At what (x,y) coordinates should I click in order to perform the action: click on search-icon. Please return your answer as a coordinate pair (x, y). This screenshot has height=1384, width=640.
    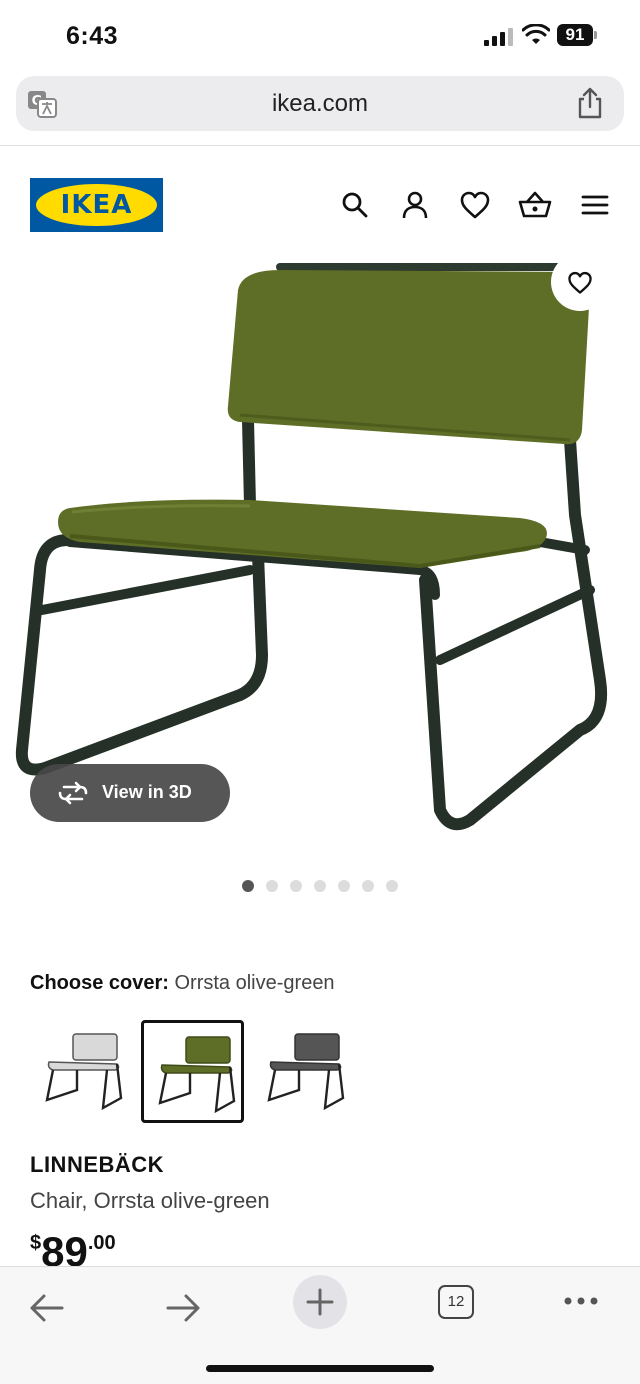
    Looking at the image, I should click on (355, 205).